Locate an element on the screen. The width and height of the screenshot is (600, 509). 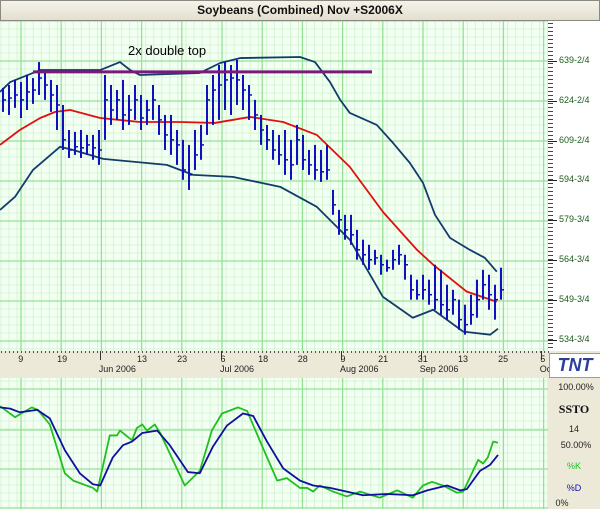
chart-title: Soybeans (Combined) Nov +S2006X is located at coordinates (300, 10).